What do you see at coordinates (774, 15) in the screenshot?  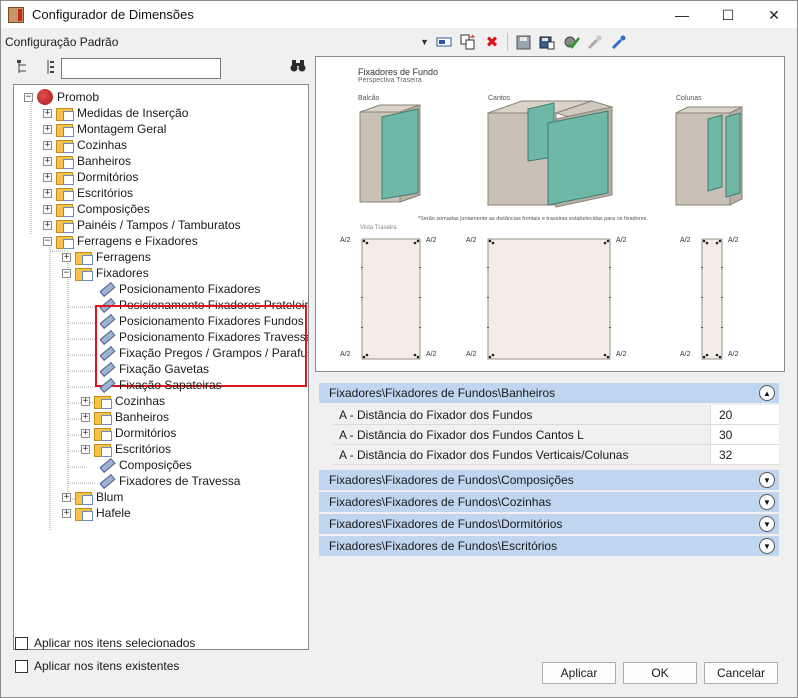 I see `close-button: ✕` at bounding box center [774, 15].